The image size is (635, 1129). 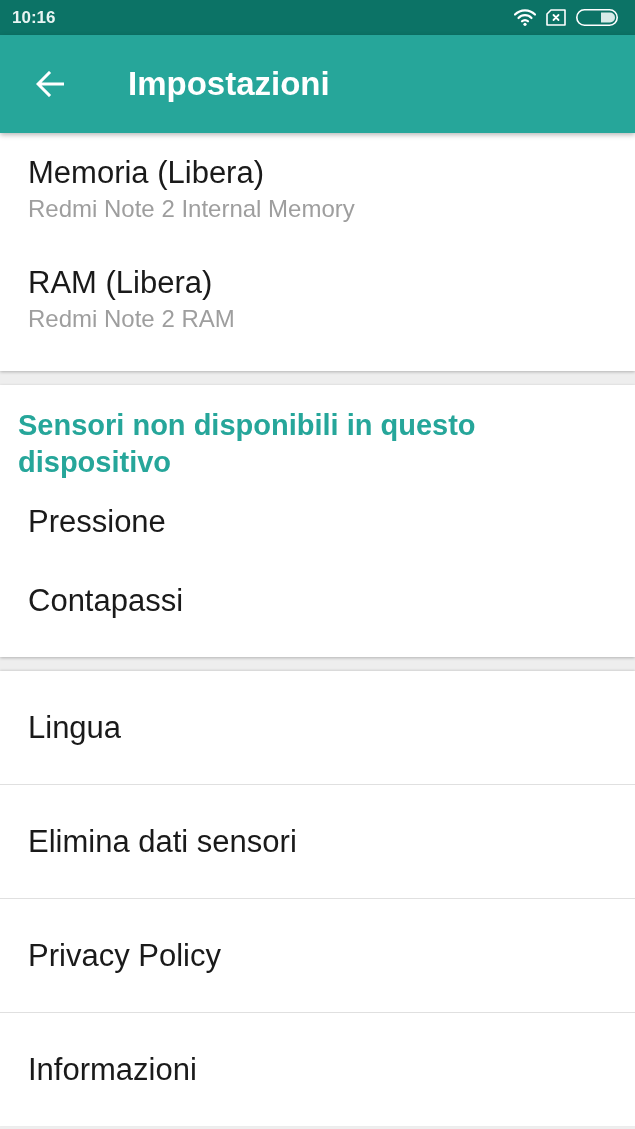 I want to click on settings-item: Informazioni, so click(x=317, y=1069).